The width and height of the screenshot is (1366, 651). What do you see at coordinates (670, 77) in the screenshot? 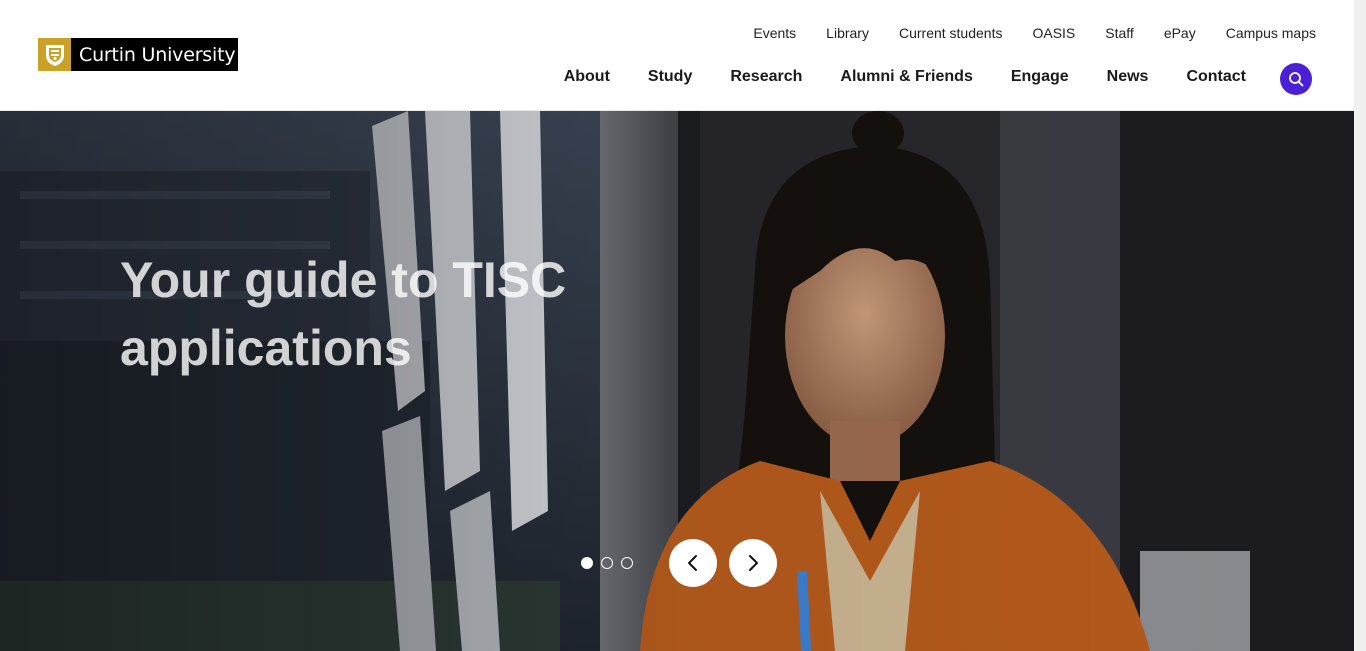
I see `nav-study: Study` at bounding box center [670, 77].